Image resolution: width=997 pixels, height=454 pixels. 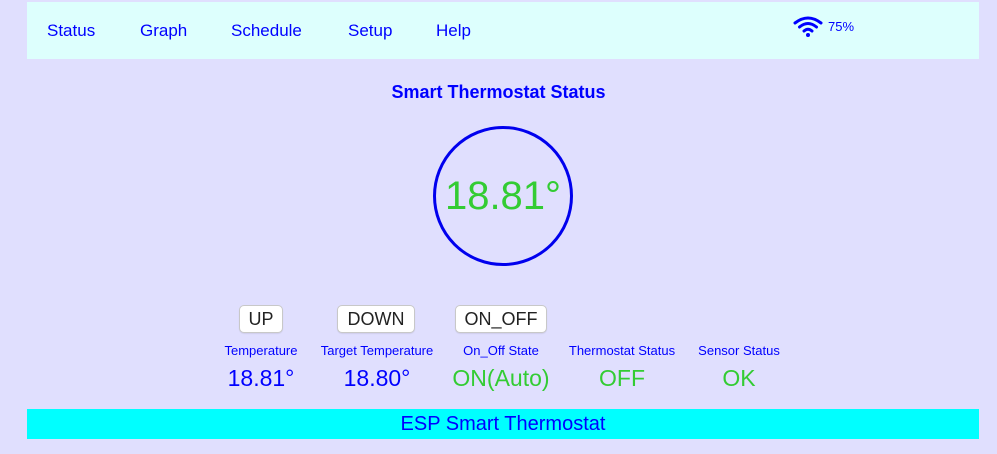 I want to click on stat-thermostat-status-label: Thermostat Status, so click(x=622, y=350).